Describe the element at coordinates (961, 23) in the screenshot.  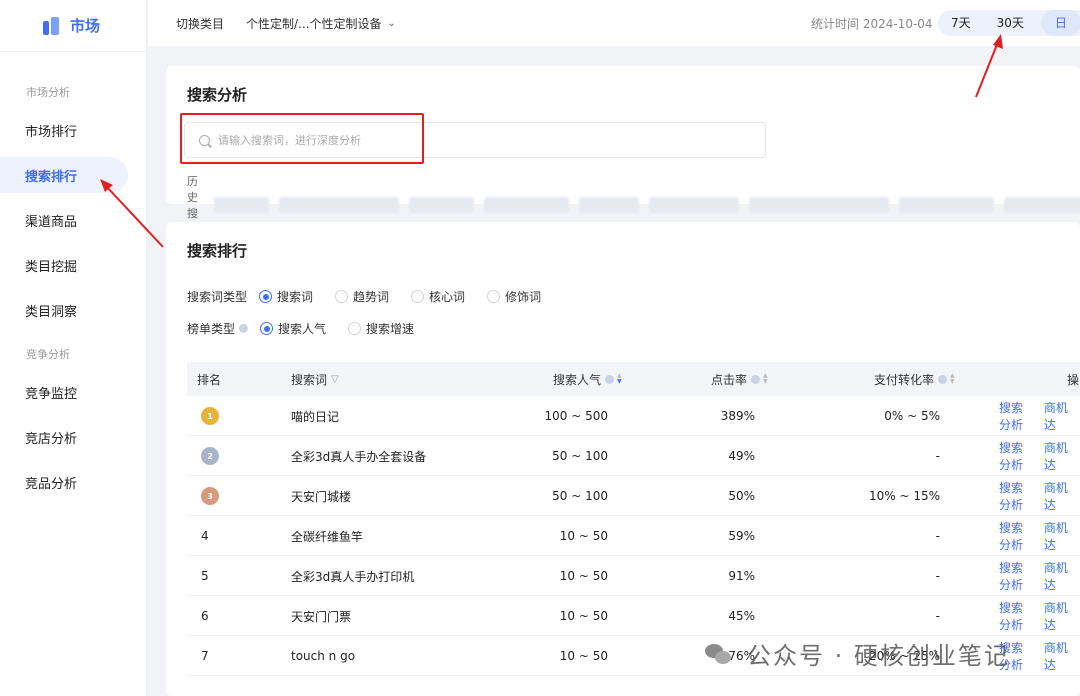
I see `range-7d-button: 7天` at that location.